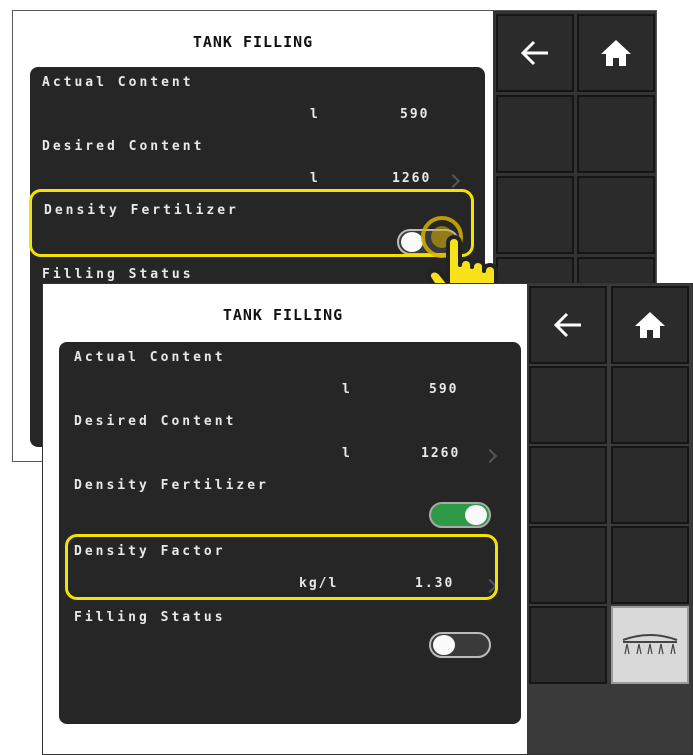  What do you see at coordinates (609, 519) in the screenshot?
I see `side-button-bar` at bounding box center [609, 519].